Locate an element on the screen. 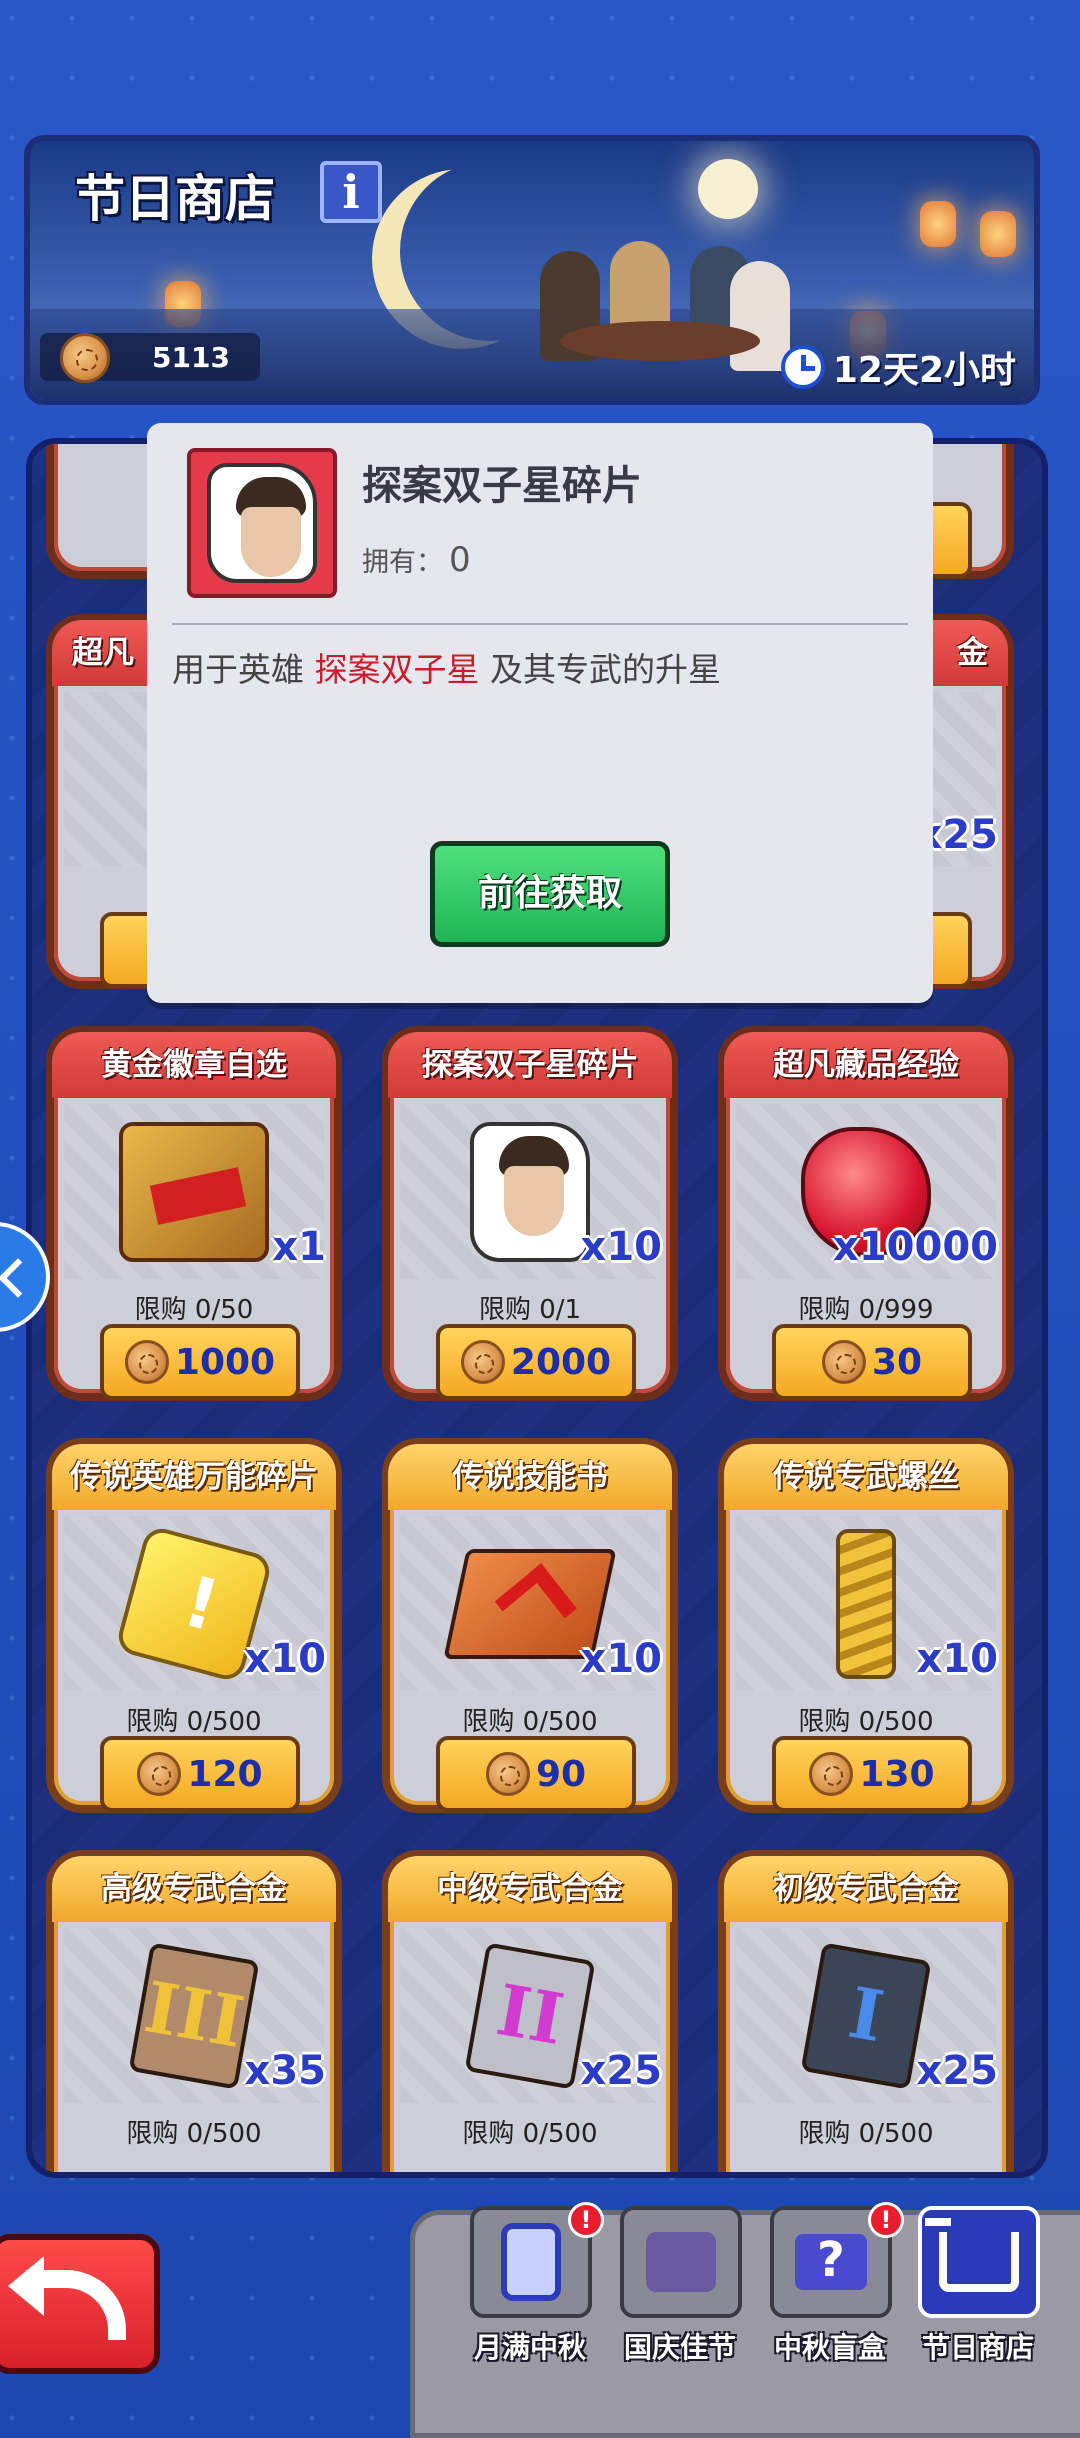 The height and width of the screenshot is (2438, 1080). buy-button: 130 is located at coordinates (872, 1774).